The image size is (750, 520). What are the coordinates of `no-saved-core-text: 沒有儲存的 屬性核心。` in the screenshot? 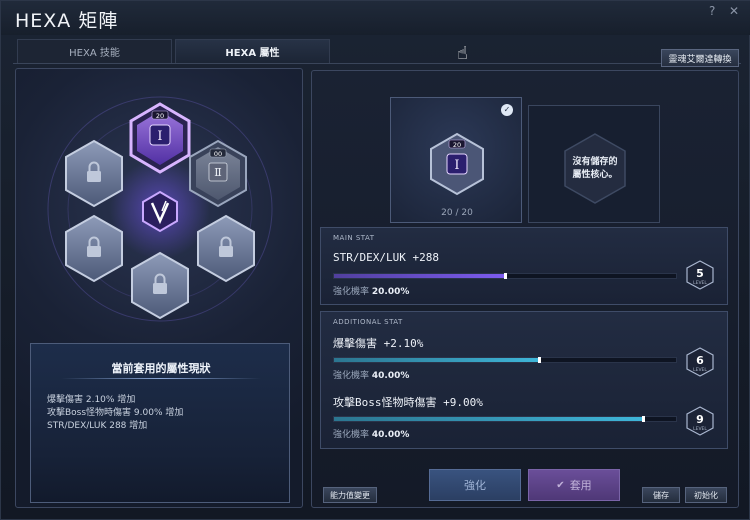 It's located at (595, 169).